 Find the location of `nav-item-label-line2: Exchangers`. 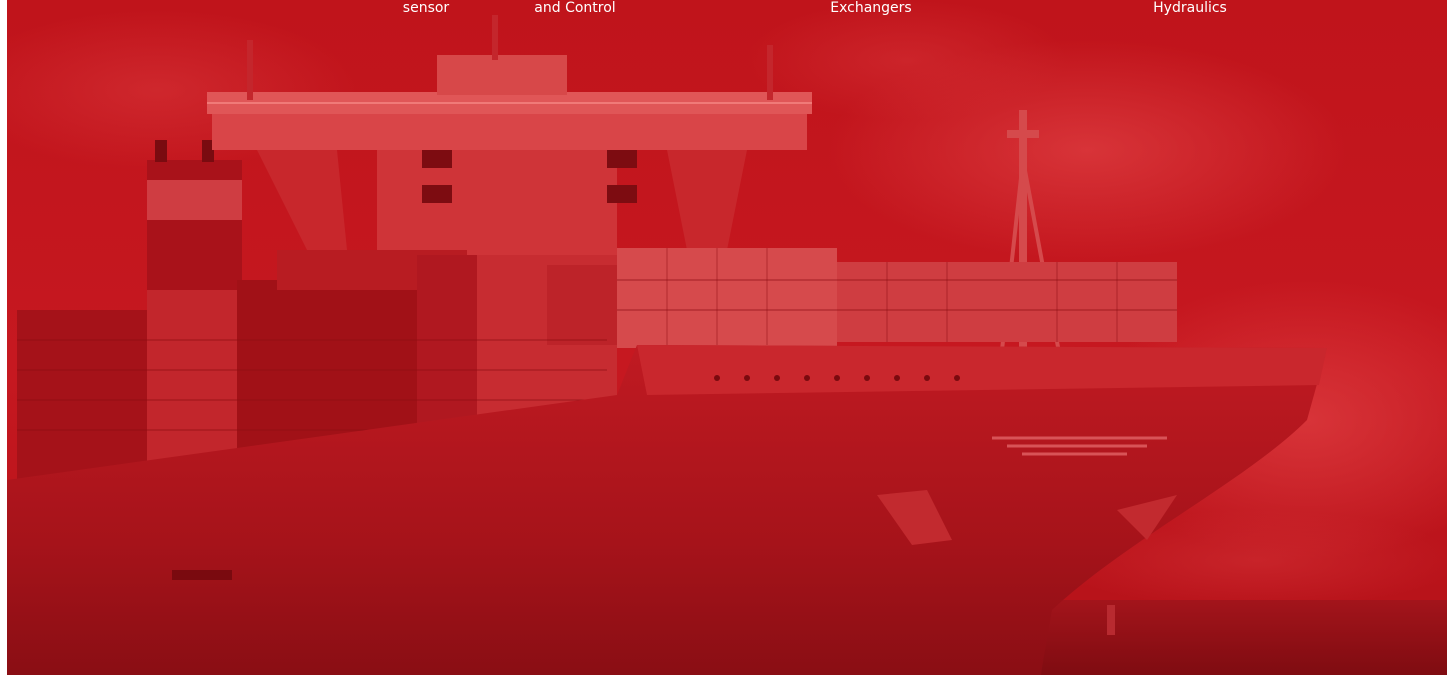

nav-item-label-line2: Exchangers is located at coordinates (871, 8).